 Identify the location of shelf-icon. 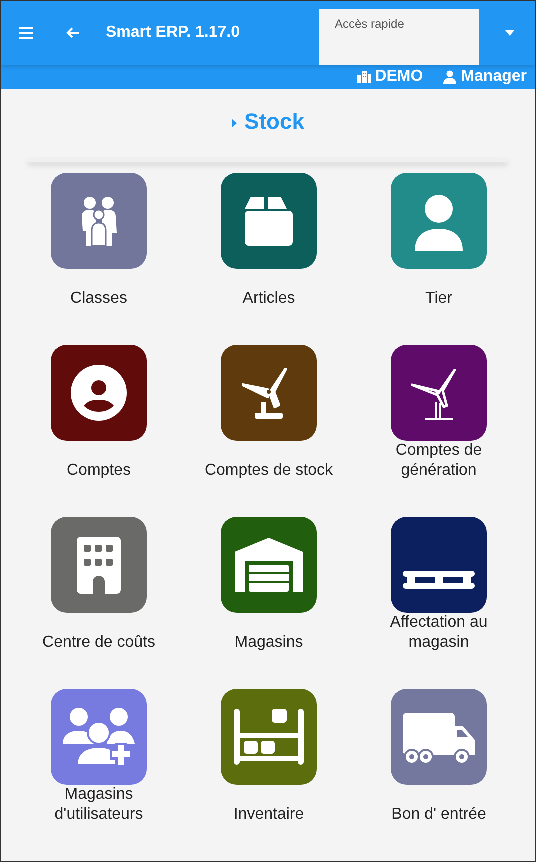
(269, 737).